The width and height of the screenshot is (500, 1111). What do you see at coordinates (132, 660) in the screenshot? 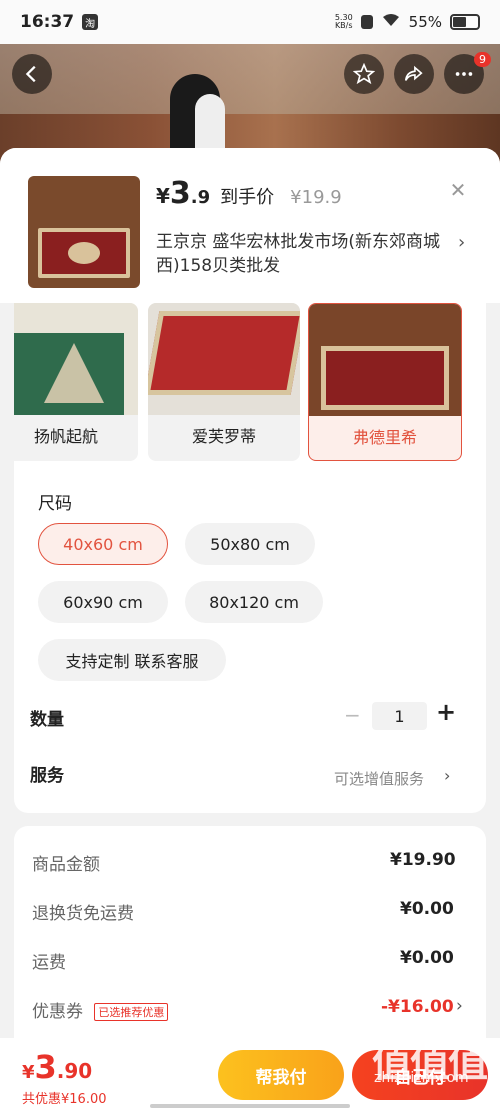
I see `size-option-custom: 支持定制 联系客服` at bounding box center [132, 660].